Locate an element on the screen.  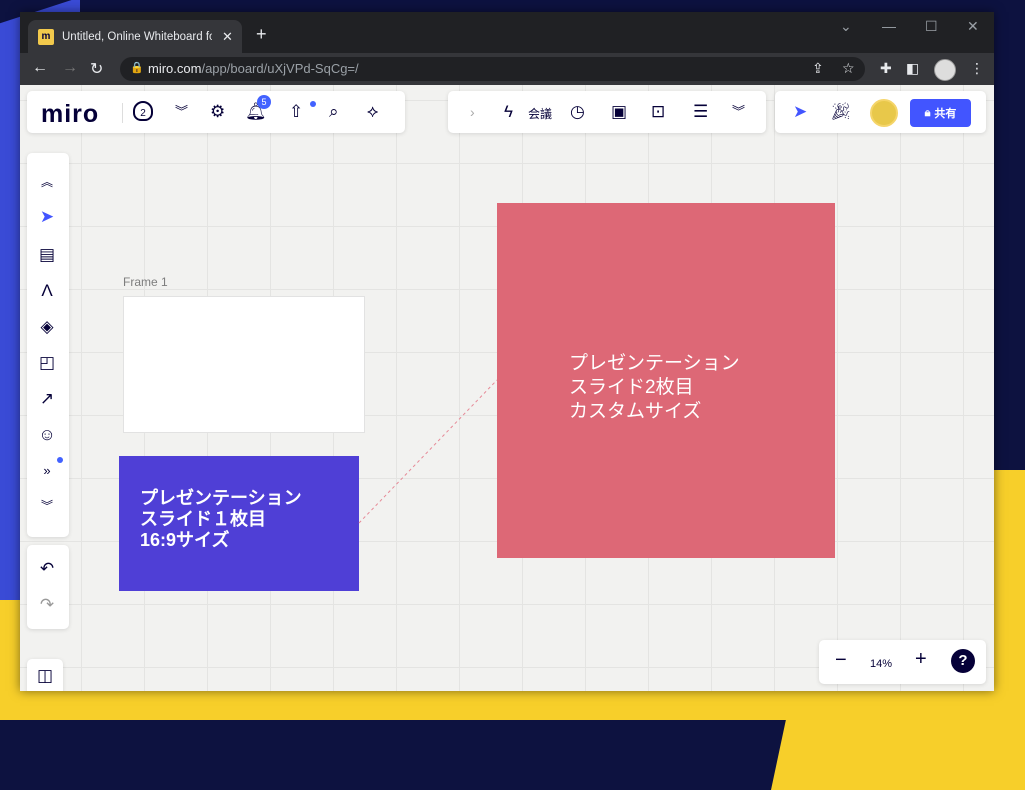
zoom-panel: − 14% + ? is located at coordinates (902, 662).